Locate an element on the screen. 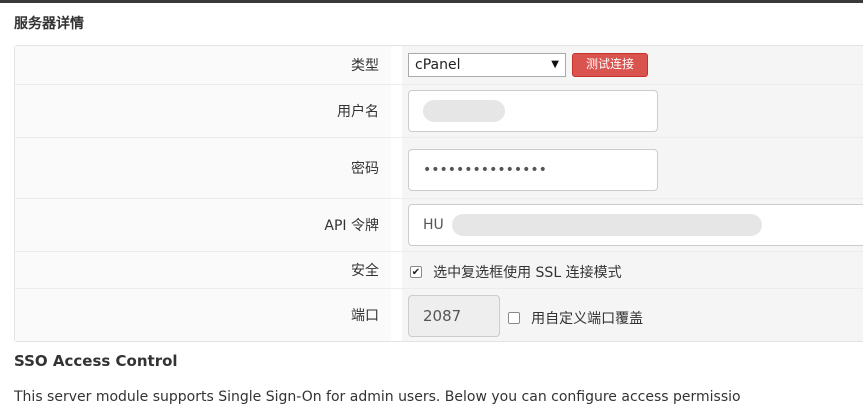  api-token-input: HU is located at coordinates (635, 225).